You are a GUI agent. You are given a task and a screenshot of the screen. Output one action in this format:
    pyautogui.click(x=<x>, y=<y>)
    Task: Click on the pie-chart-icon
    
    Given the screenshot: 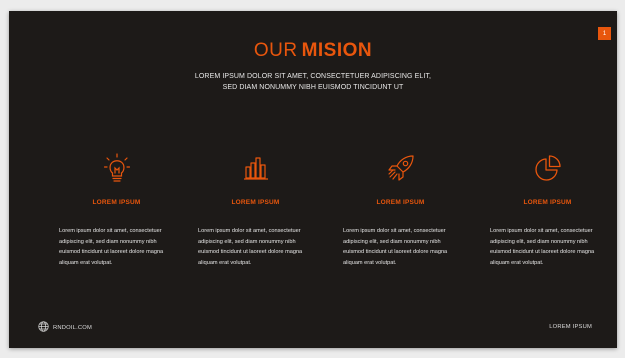 What is the action you would take?
    pyautogui.click(x=547, y=167)
    